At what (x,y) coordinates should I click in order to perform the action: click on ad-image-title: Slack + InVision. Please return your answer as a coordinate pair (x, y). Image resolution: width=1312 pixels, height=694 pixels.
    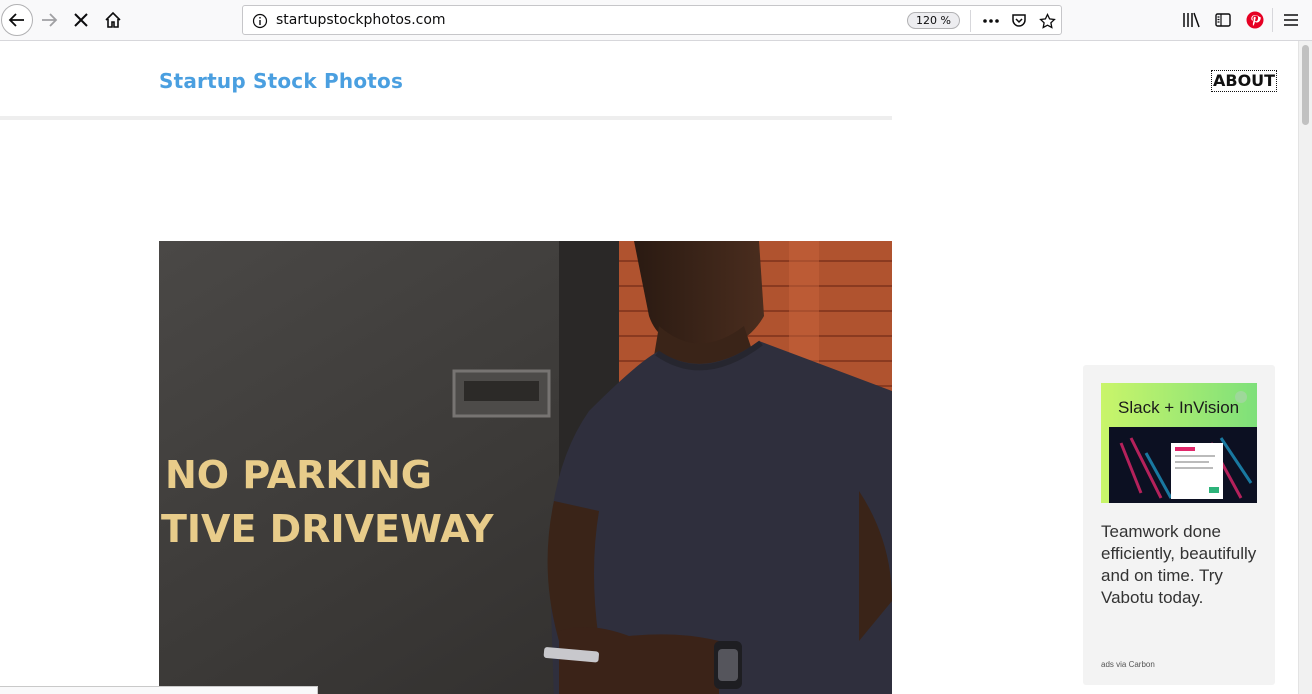
    Looking at the image, I should click on (1178, 407).